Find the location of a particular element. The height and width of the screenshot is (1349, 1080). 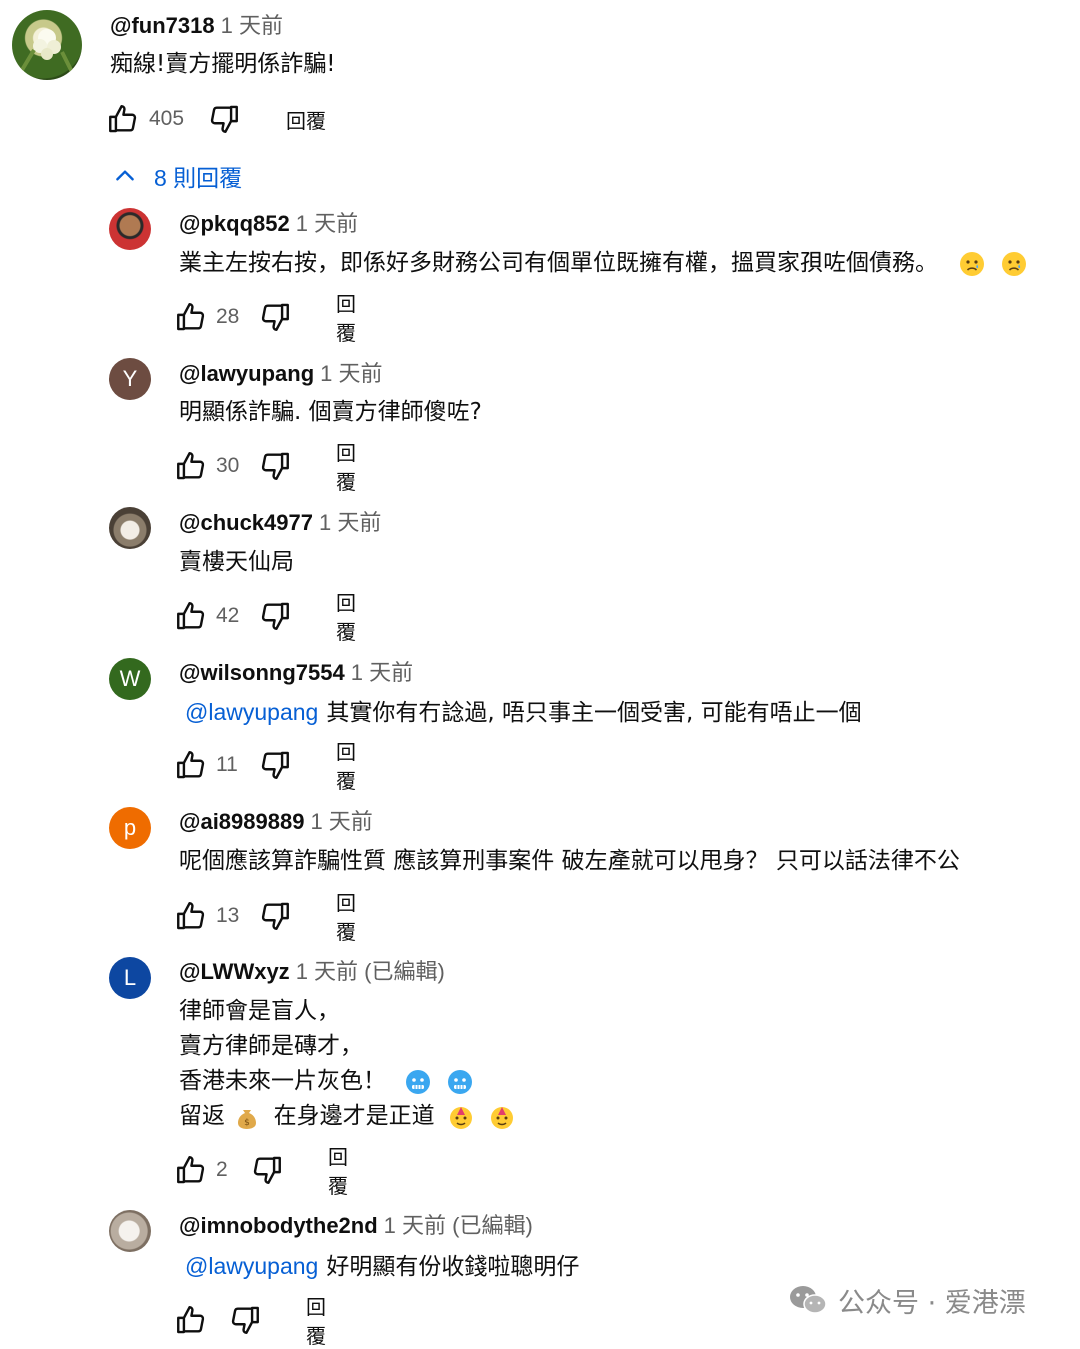

comment-text: 其實你有冇諗過, 唔只事主一個受害, 可能有唔止一個 is located at coordinates (594, 713).